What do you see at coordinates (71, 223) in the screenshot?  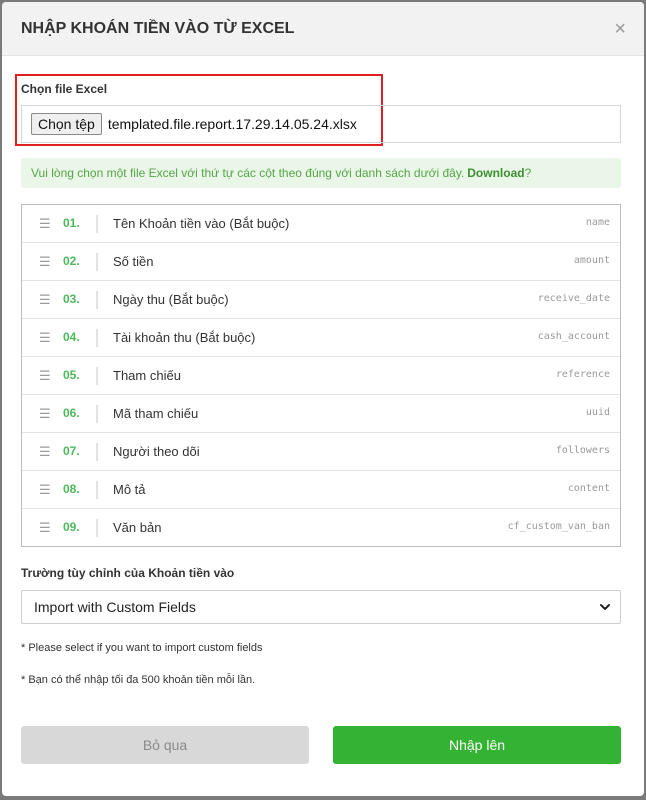 I see `field-number: 01.` at bounding box center [71, 223].